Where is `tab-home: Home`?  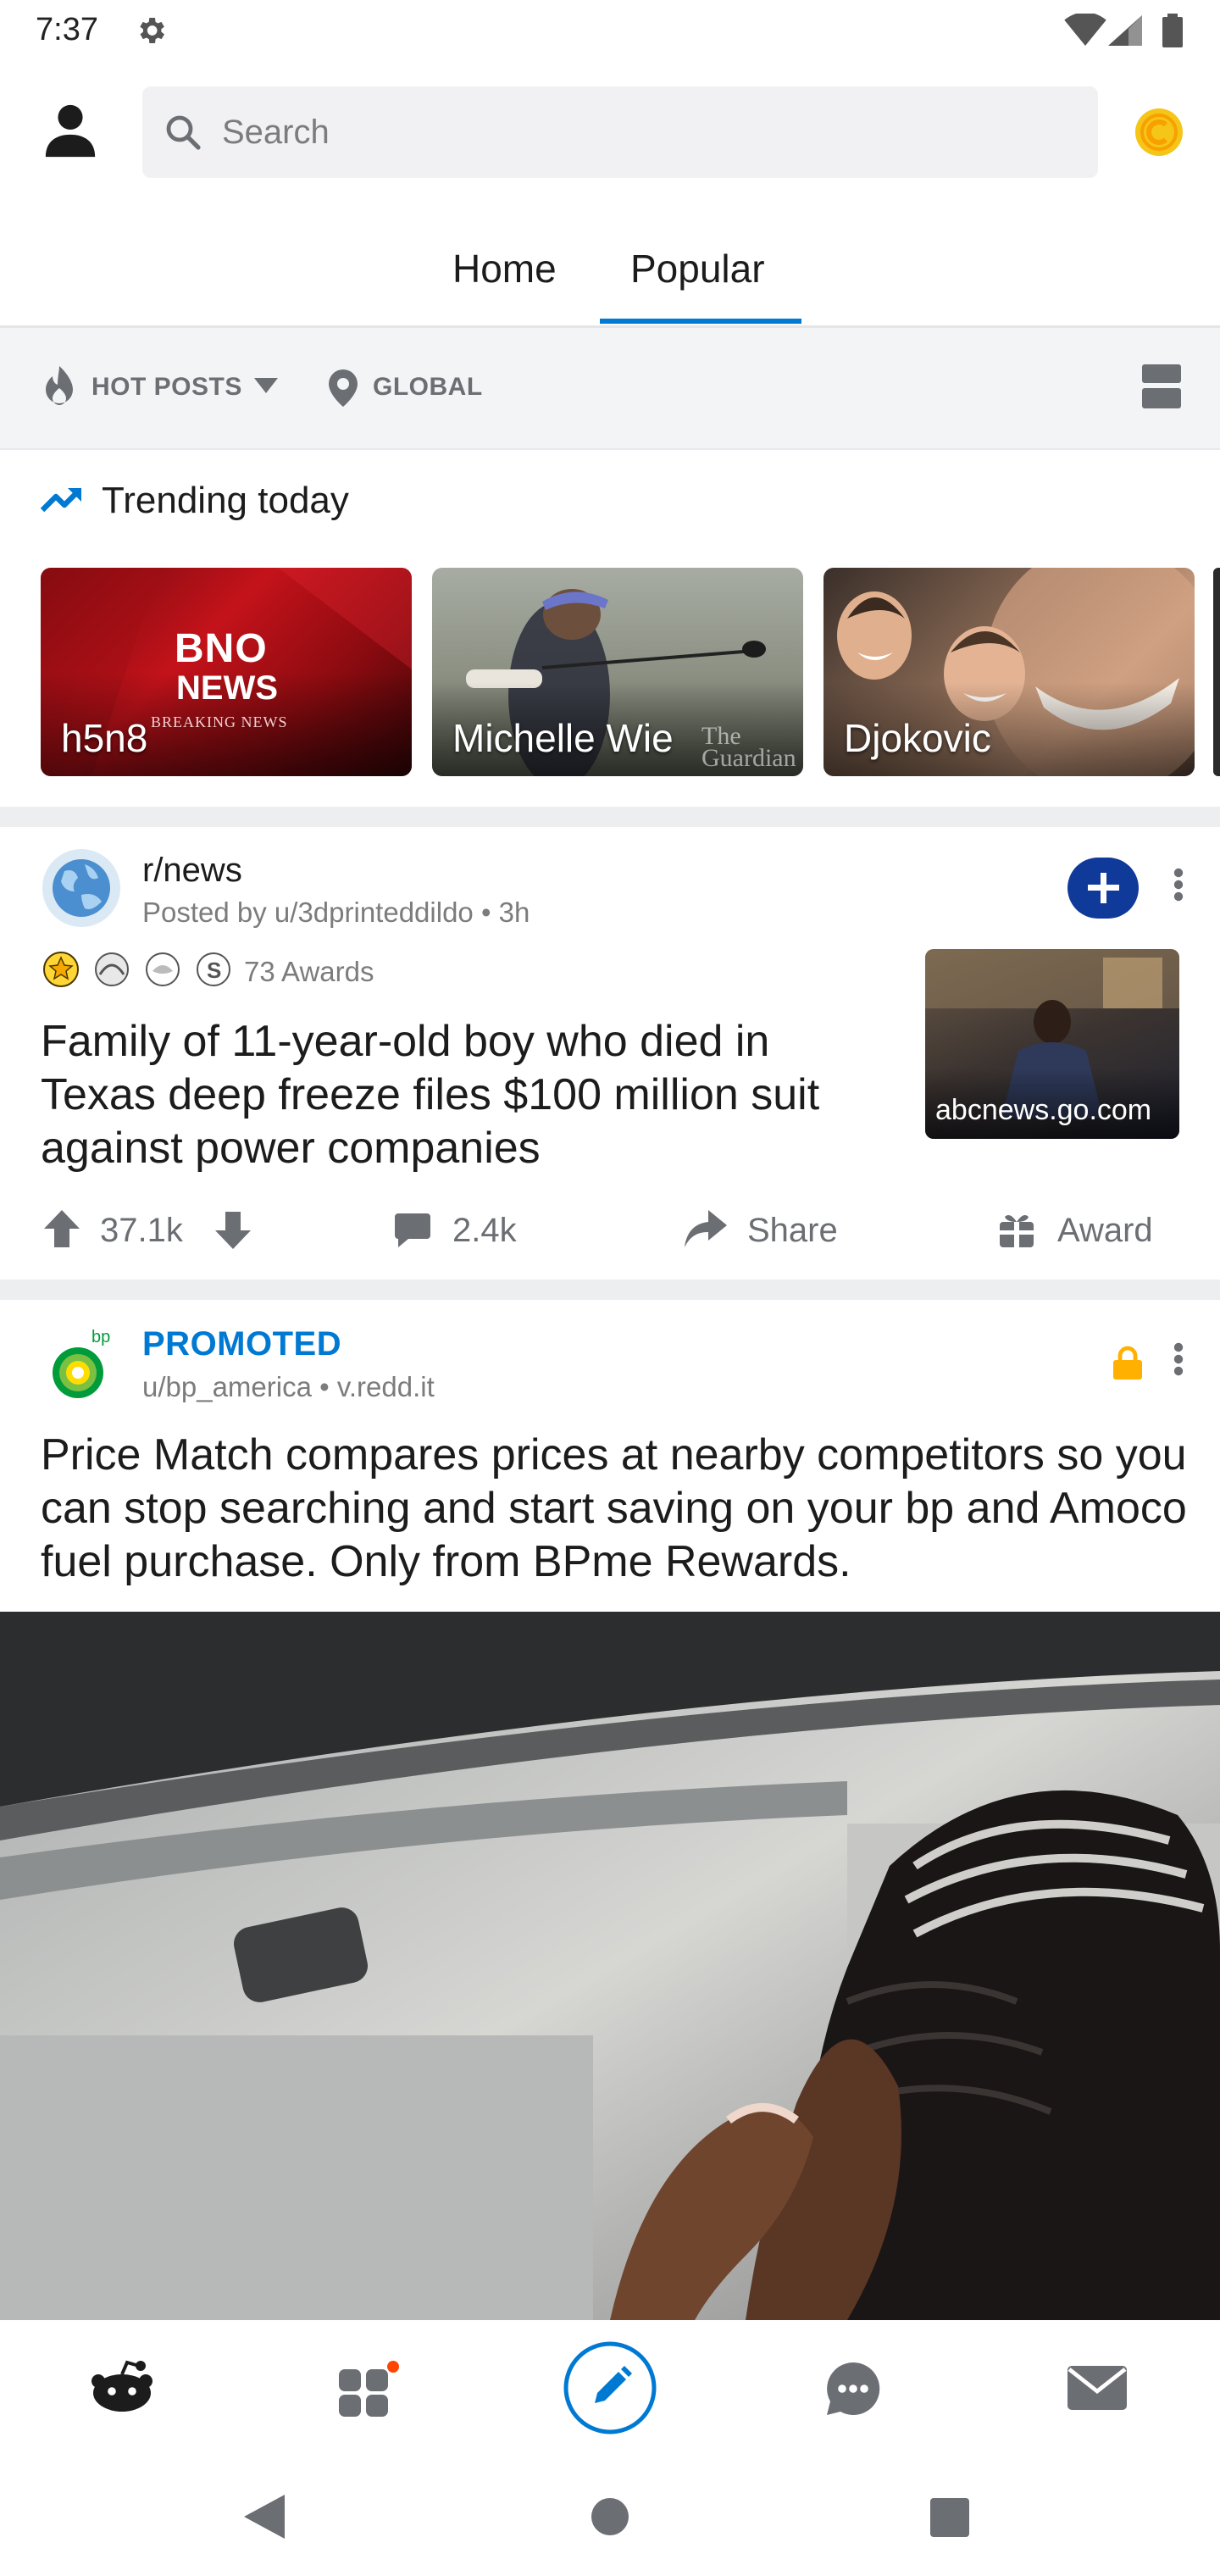
tab-home: Home is located at coordinates (504, 268).